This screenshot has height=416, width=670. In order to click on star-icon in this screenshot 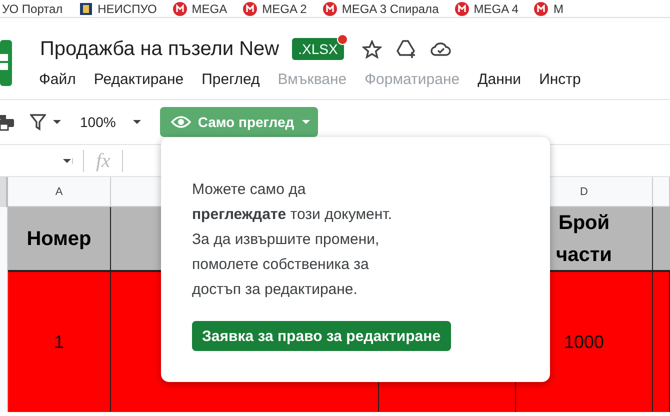, I will do `click(372, 49)`.